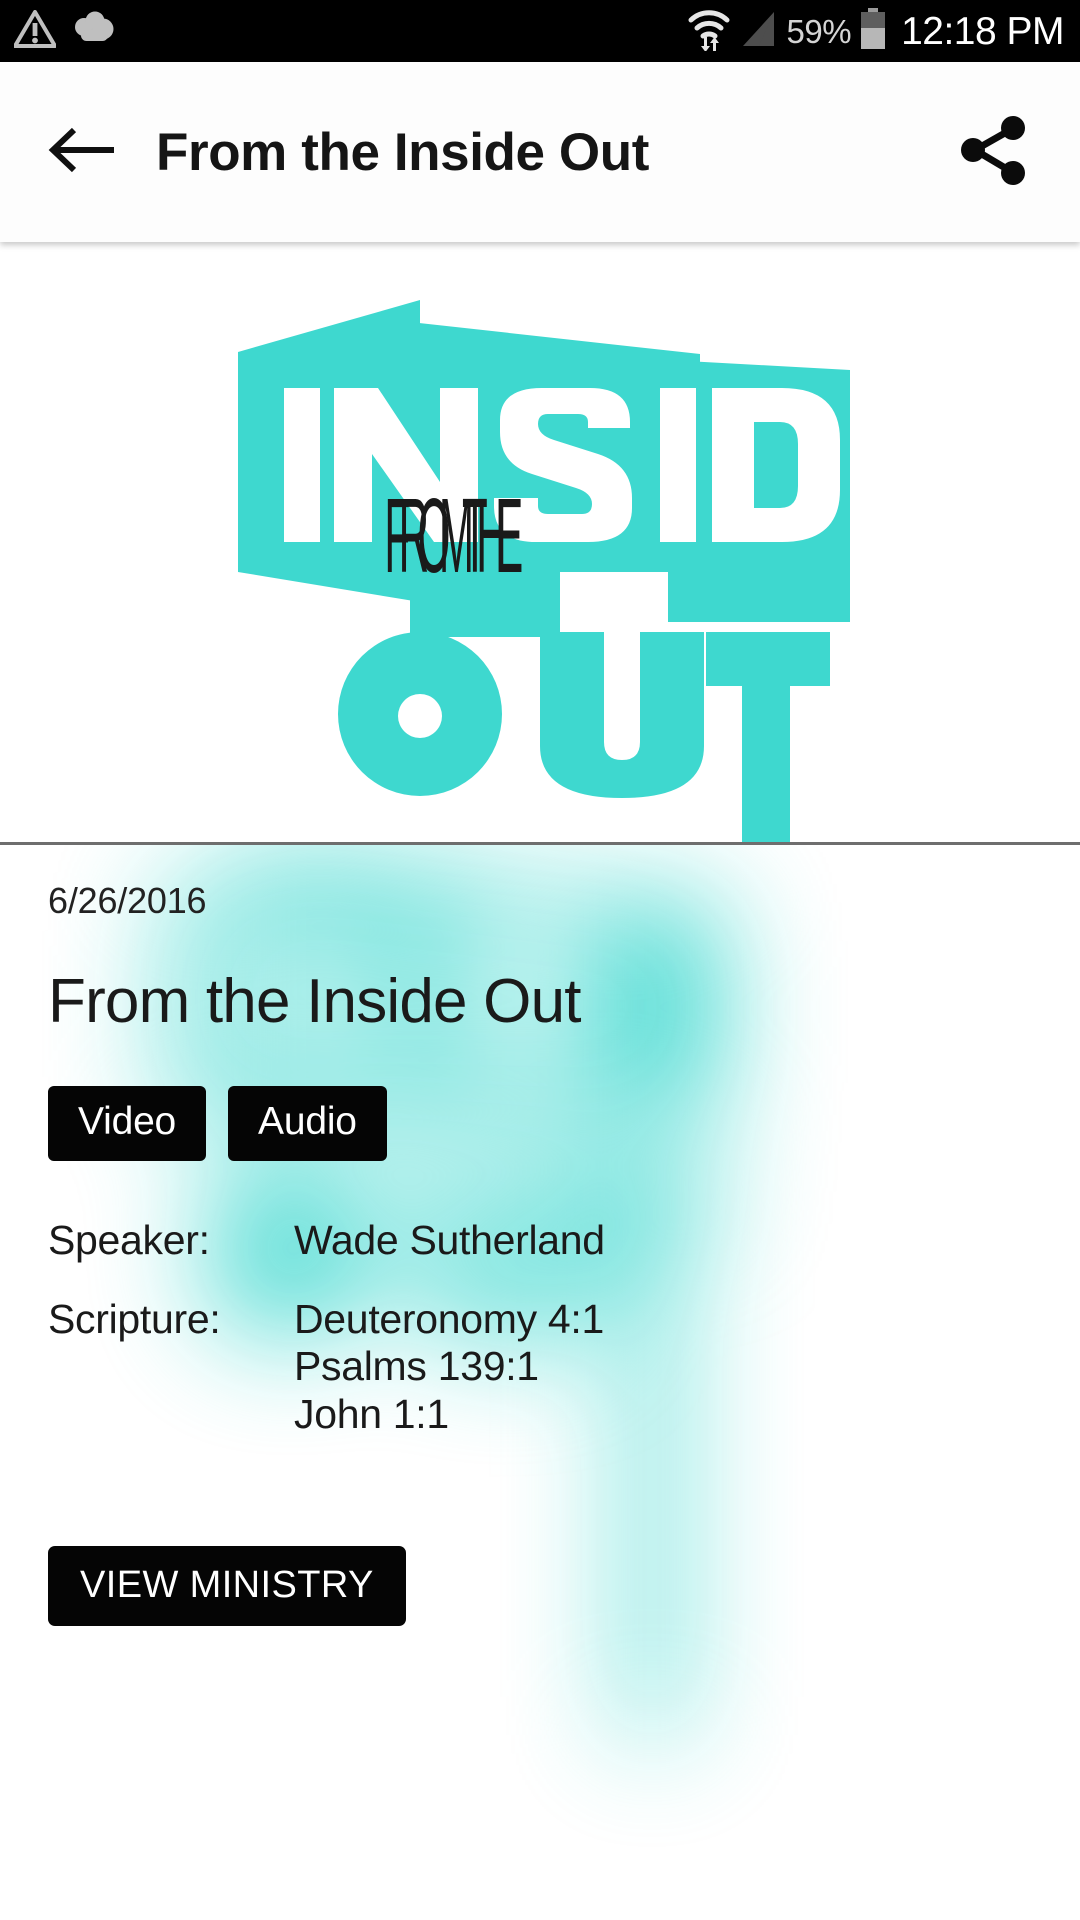 This screenshot has width=1080, height=1920. I want to click on audio-button: Audio, so click(307, 1123).